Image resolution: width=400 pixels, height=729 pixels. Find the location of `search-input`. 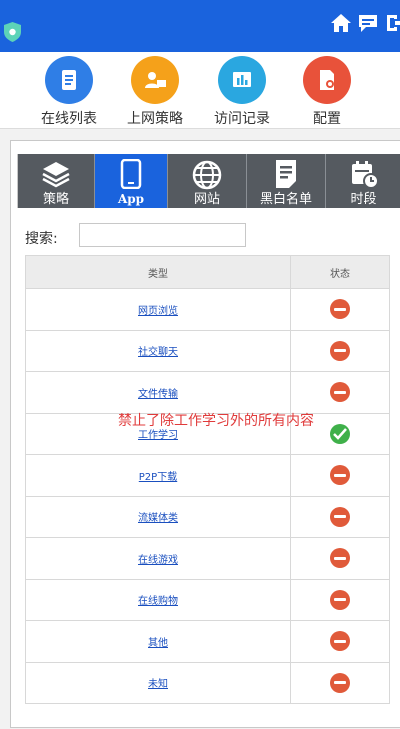

search-input is located at coordinates (162, 235).